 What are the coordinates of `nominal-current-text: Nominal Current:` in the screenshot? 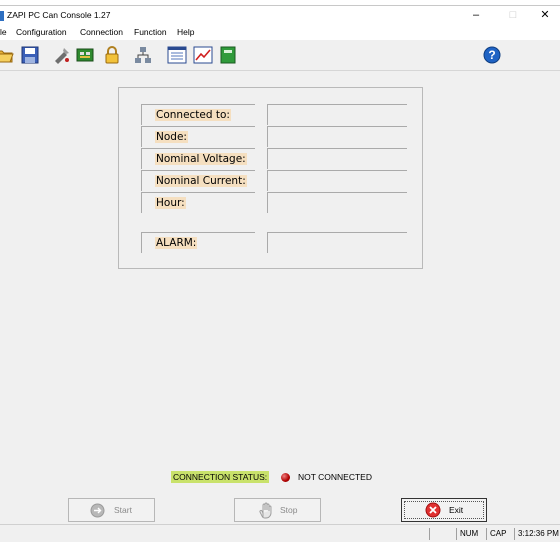 It's located at (201, 181).